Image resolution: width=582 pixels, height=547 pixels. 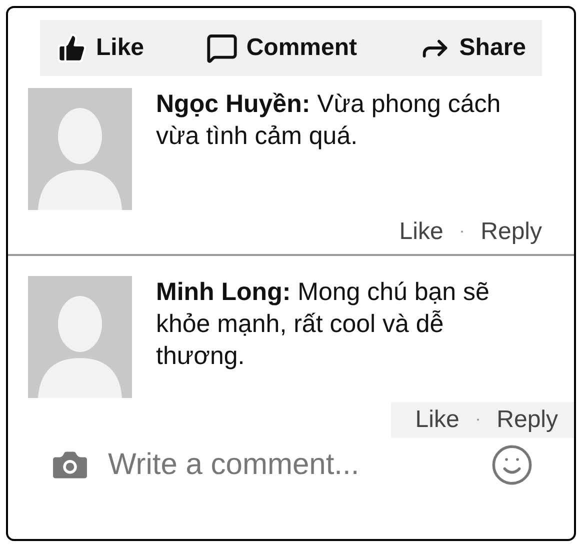 What do you see at coordinates (329, 120) in the screenshot?
I see `comment-text: Ngọc Huyền: Vừa phong cách vừa tình cảm quá.` at bounding box center [329, 120].